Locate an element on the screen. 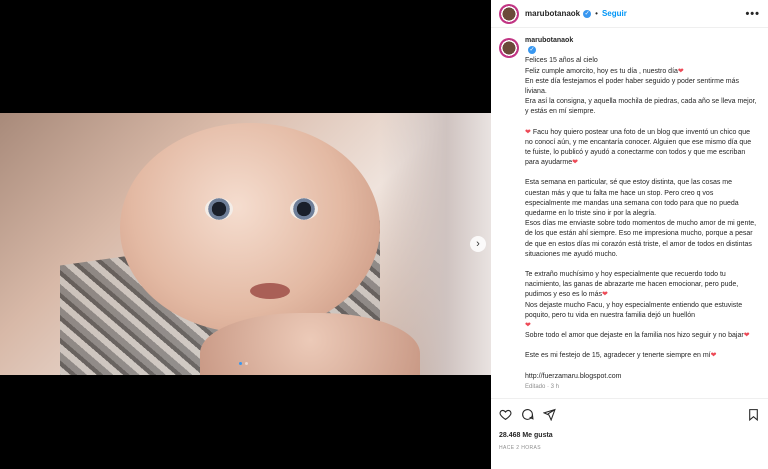  comment-icon is located at coordinates (527, 414).